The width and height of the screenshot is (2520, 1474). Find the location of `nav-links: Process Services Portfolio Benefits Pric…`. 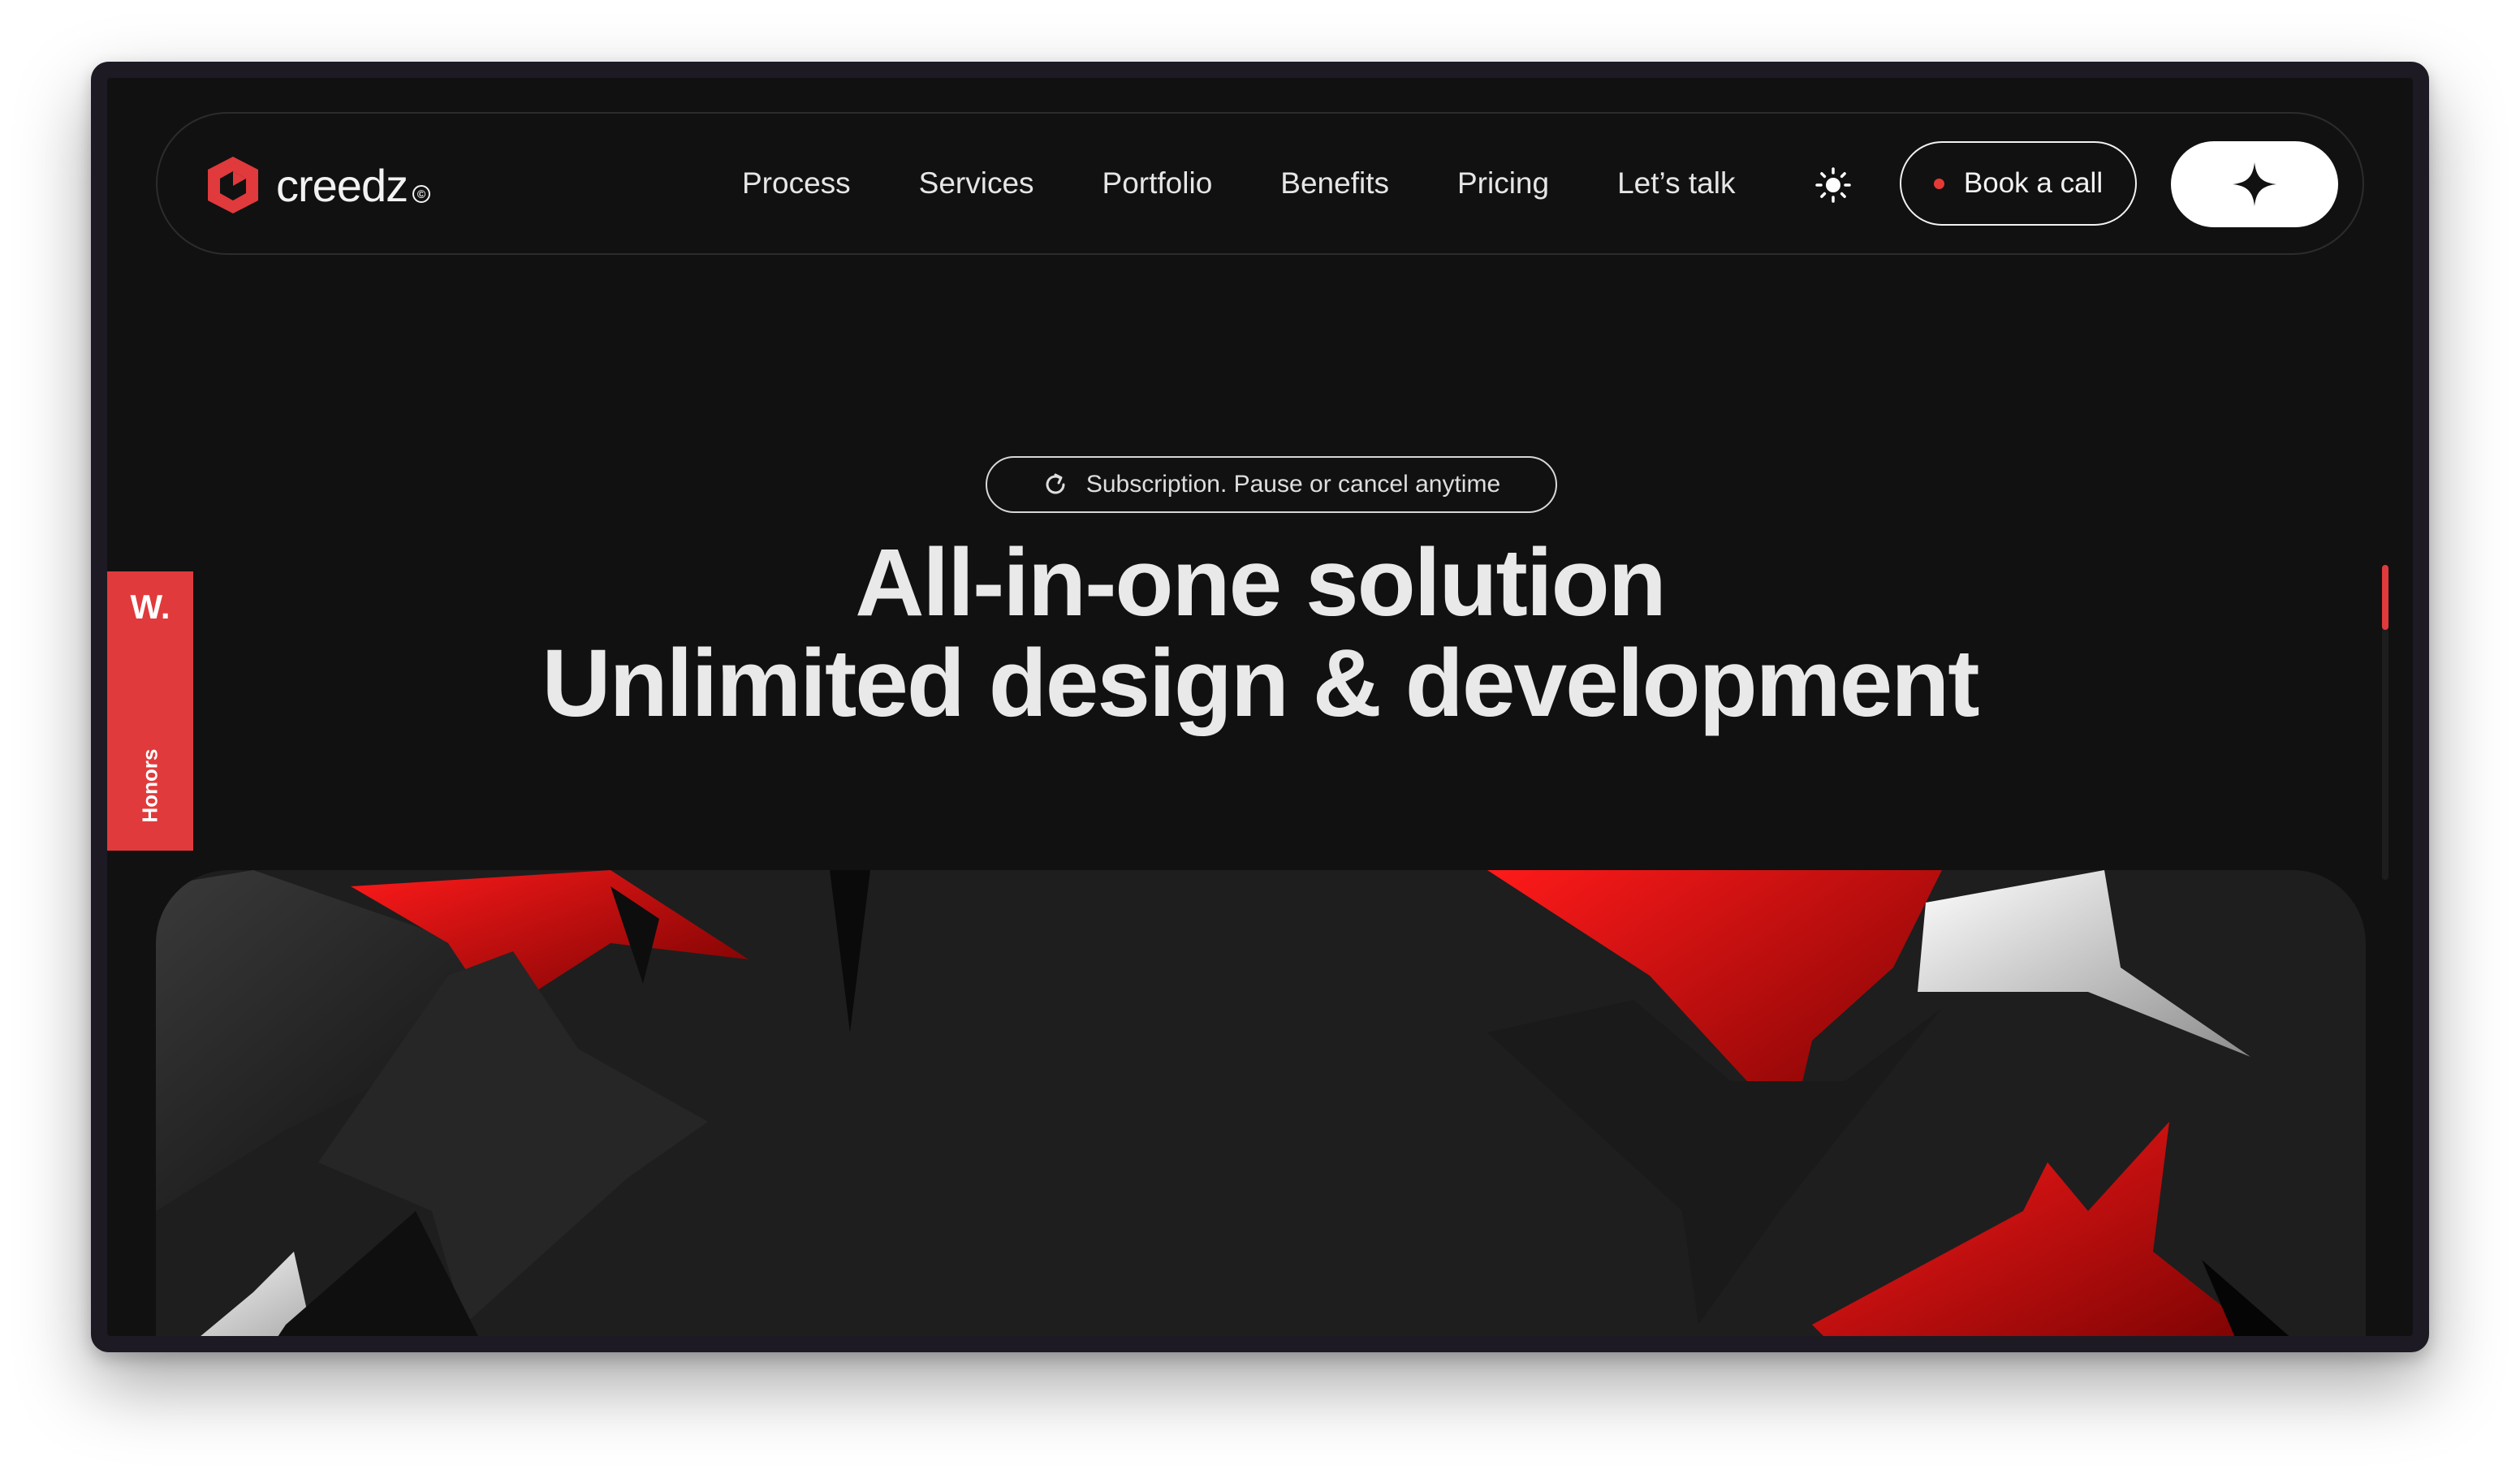

nav-links: Process Services Portfolio Benefits Pric… is located at coordinates (1273, 183).